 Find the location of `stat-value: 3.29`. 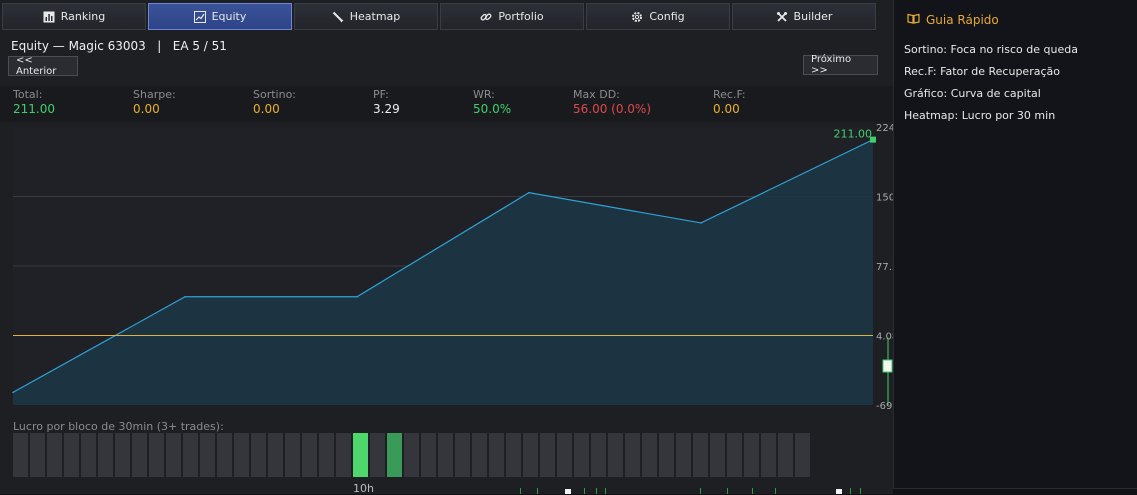

stat-value: 3.29 is located at coordinates (386, 109).